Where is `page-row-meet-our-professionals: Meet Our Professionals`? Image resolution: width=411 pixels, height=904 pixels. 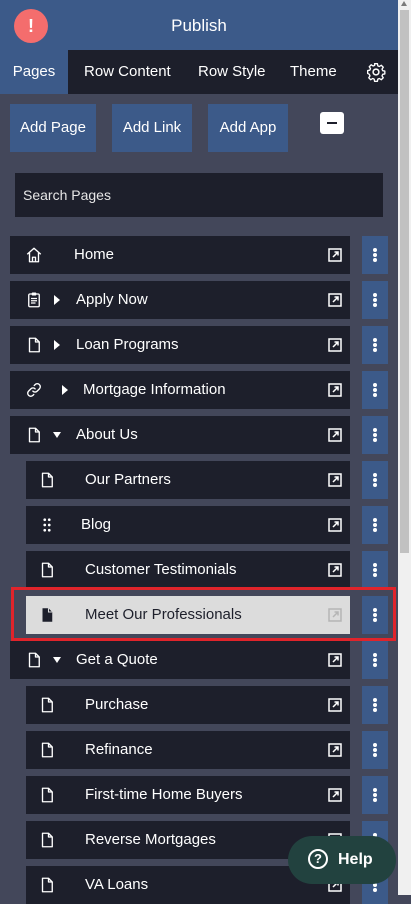 page-row-meet-our-professionals: Meet Our Professionals is located at coordinates (188, 615).